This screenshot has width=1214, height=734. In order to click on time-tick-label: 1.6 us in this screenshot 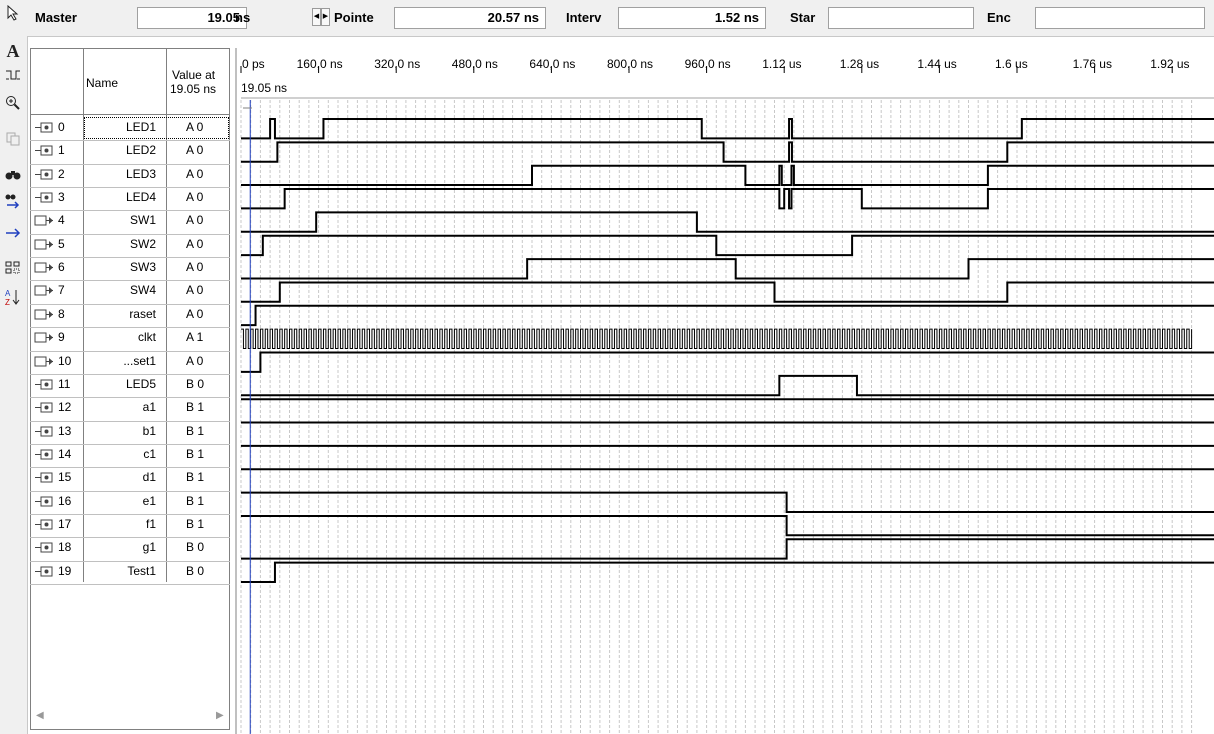, I will do `click(1011, 64)`.